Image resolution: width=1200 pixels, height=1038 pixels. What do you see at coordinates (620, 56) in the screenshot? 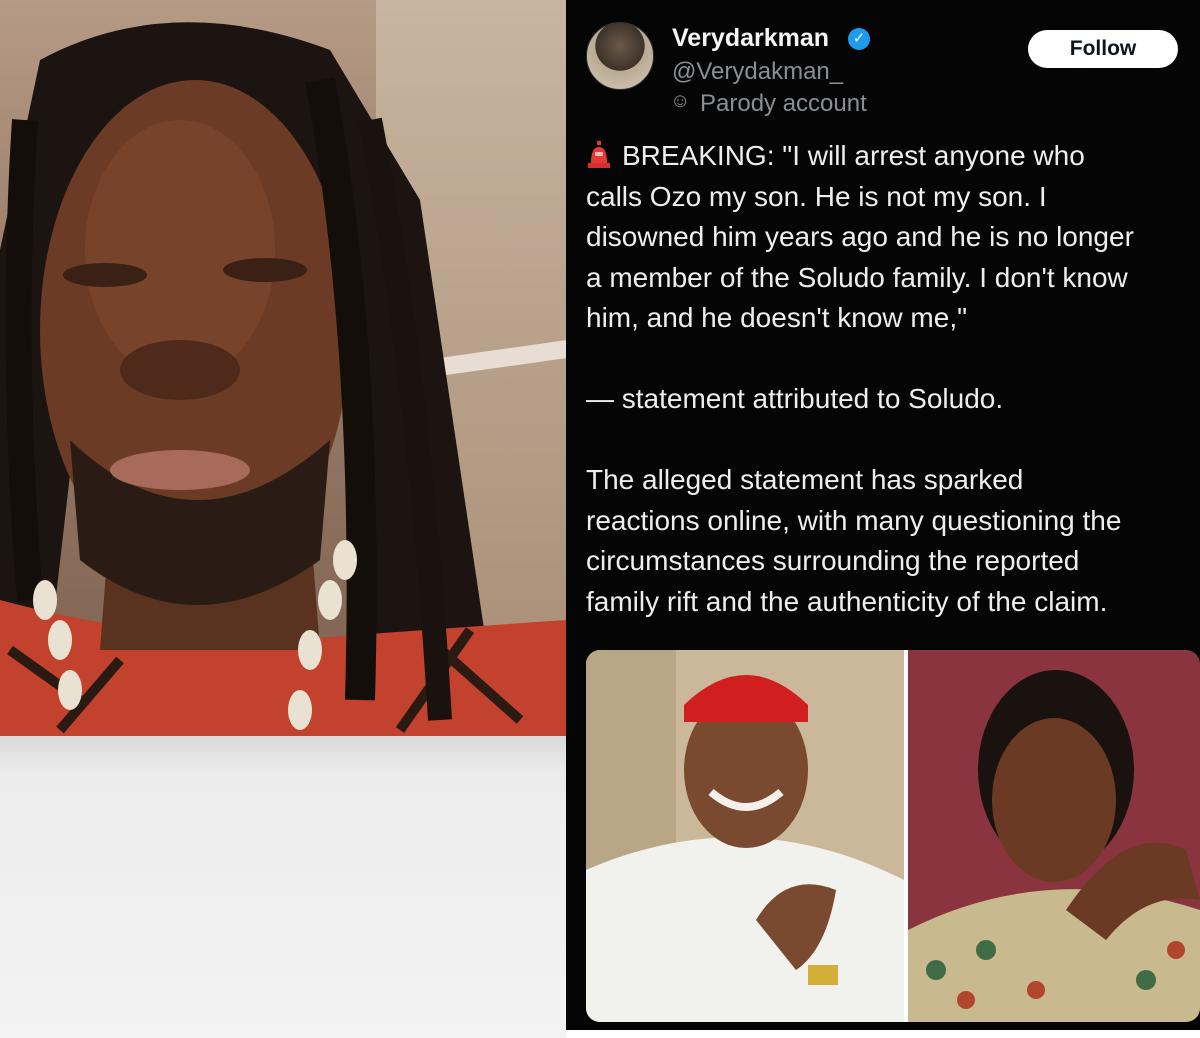
I see `user-avatar` at bounding box center [620, 56].